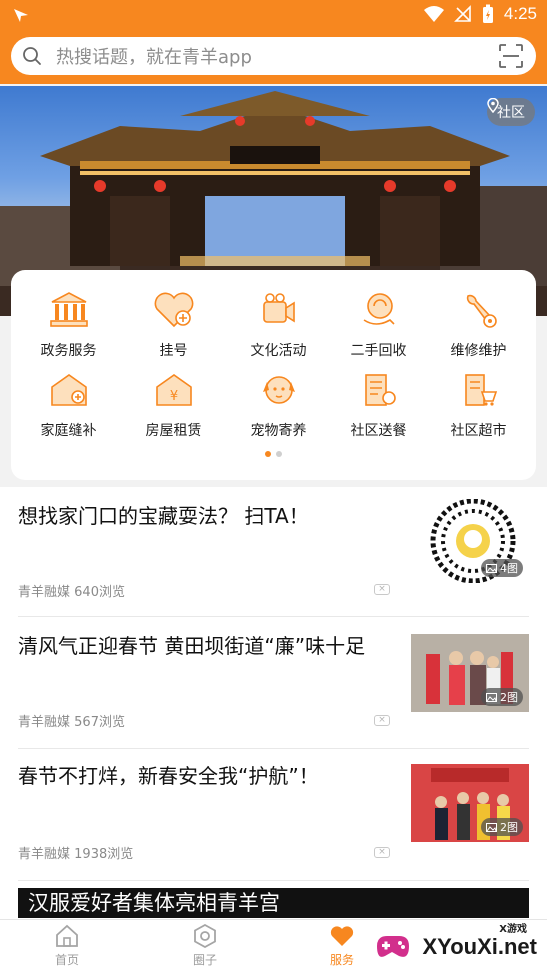  What do you see at coordinates (480, 390) in the screenshot?
I see `supermarket-cart-icon` at bounding box center [480, 390].